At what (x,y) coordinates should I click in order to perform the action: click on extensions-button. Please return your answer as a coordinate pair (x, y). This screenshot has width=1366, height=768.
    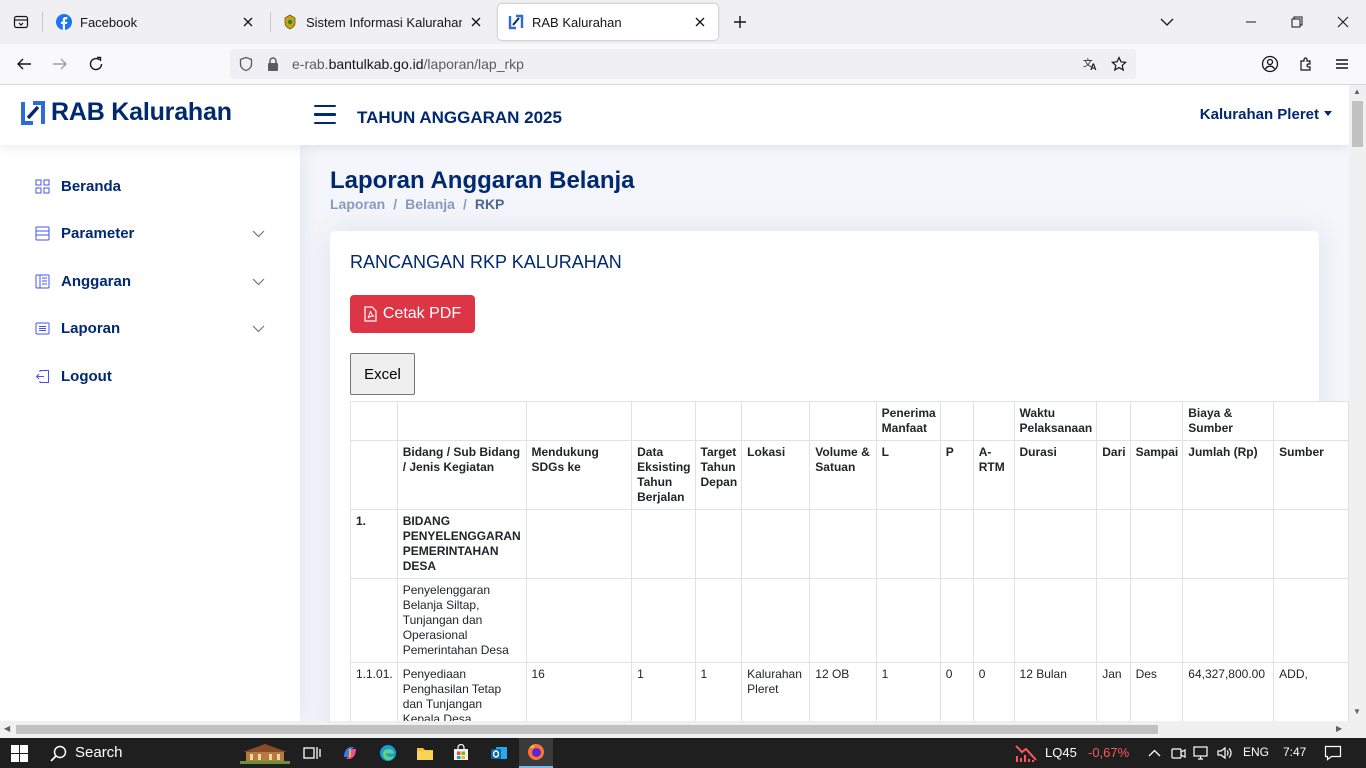
    Looking at the image, I should click on (1306, 64).